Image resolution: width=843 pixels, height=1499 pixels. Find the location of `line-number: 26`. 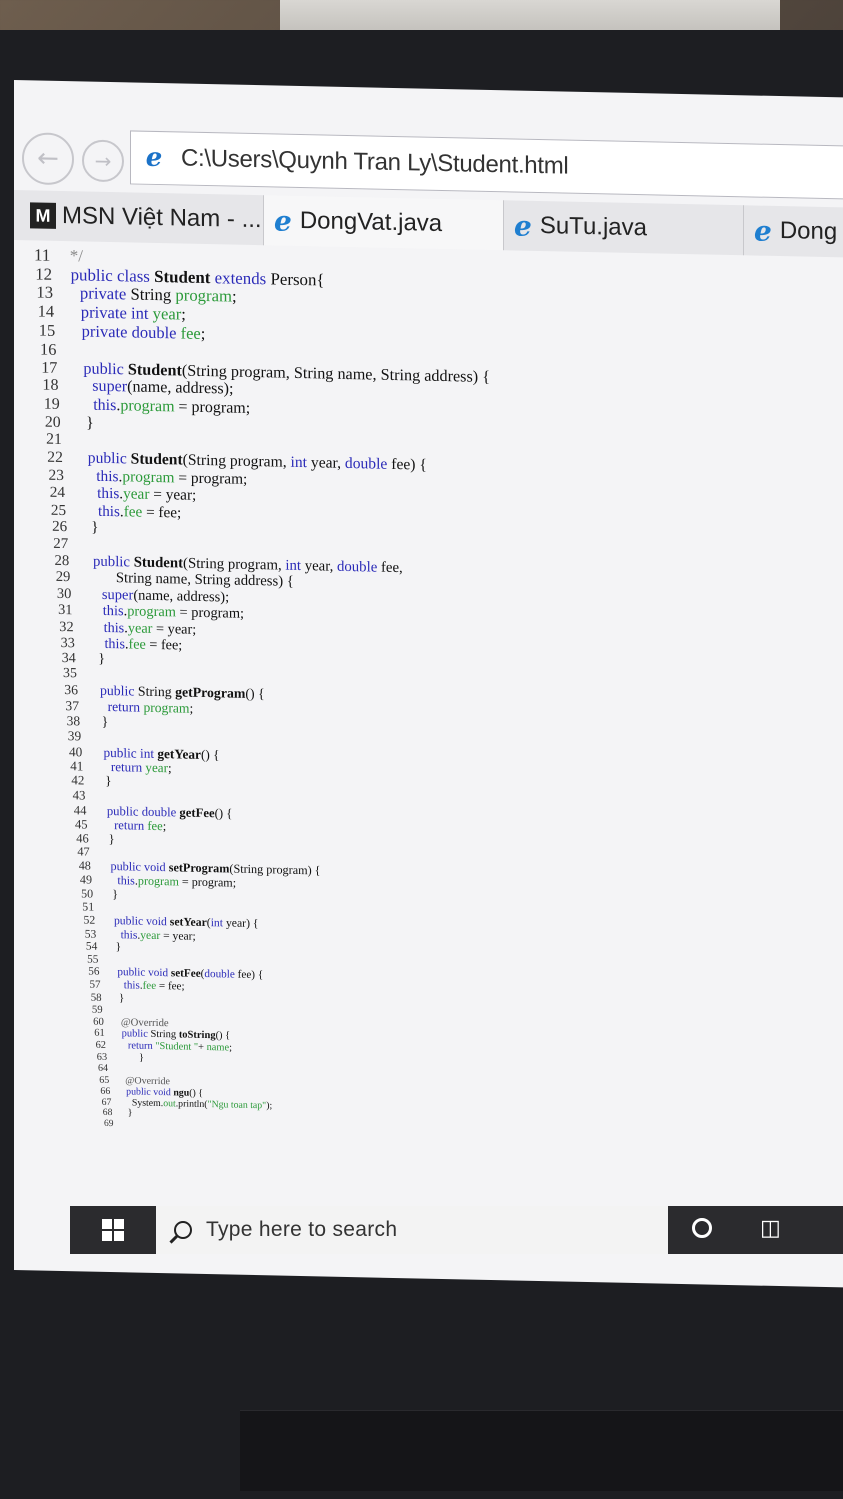

line-number: 26 is located at coordinates (60, 526).